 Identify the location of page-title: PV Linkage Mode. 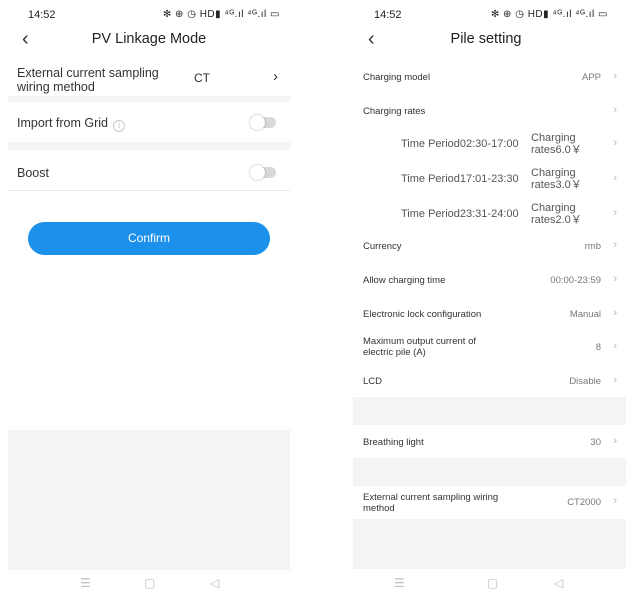
(149, 39).